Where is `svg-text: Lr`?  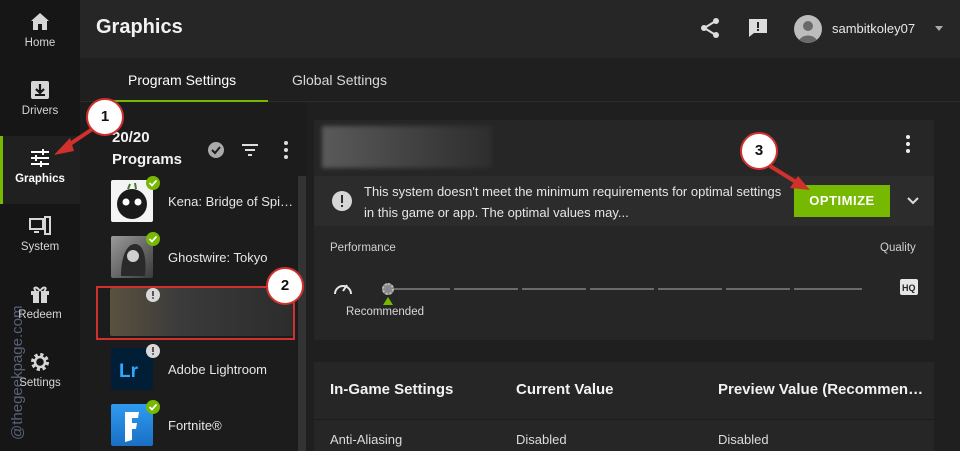
svg-text: Lr is located at coordinates (129, 371).